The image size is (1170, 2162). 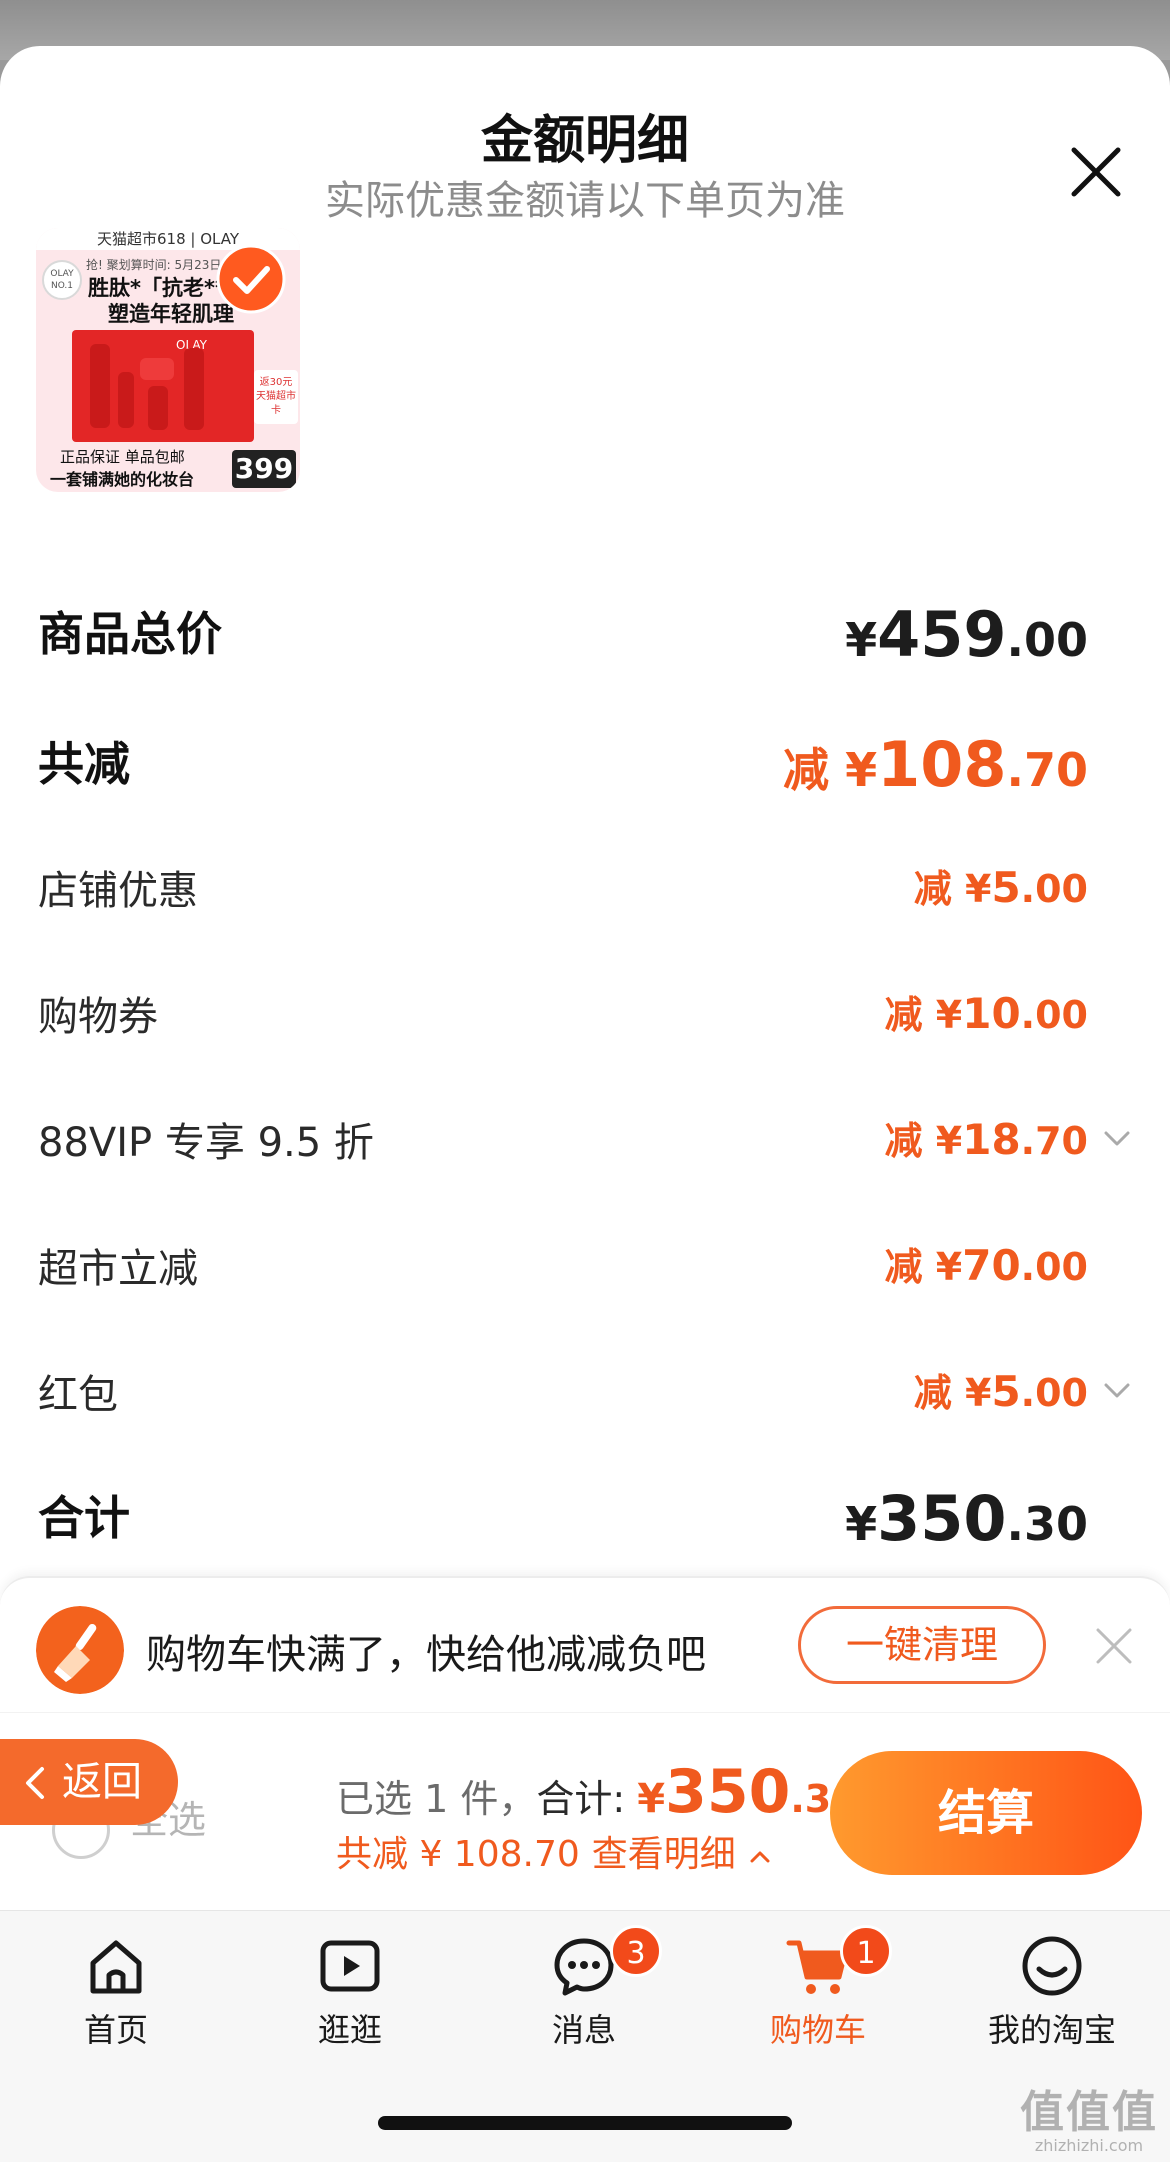 I want to click on discount-text: 共减 ¥ 108.70, so click(x=458, y=1854).